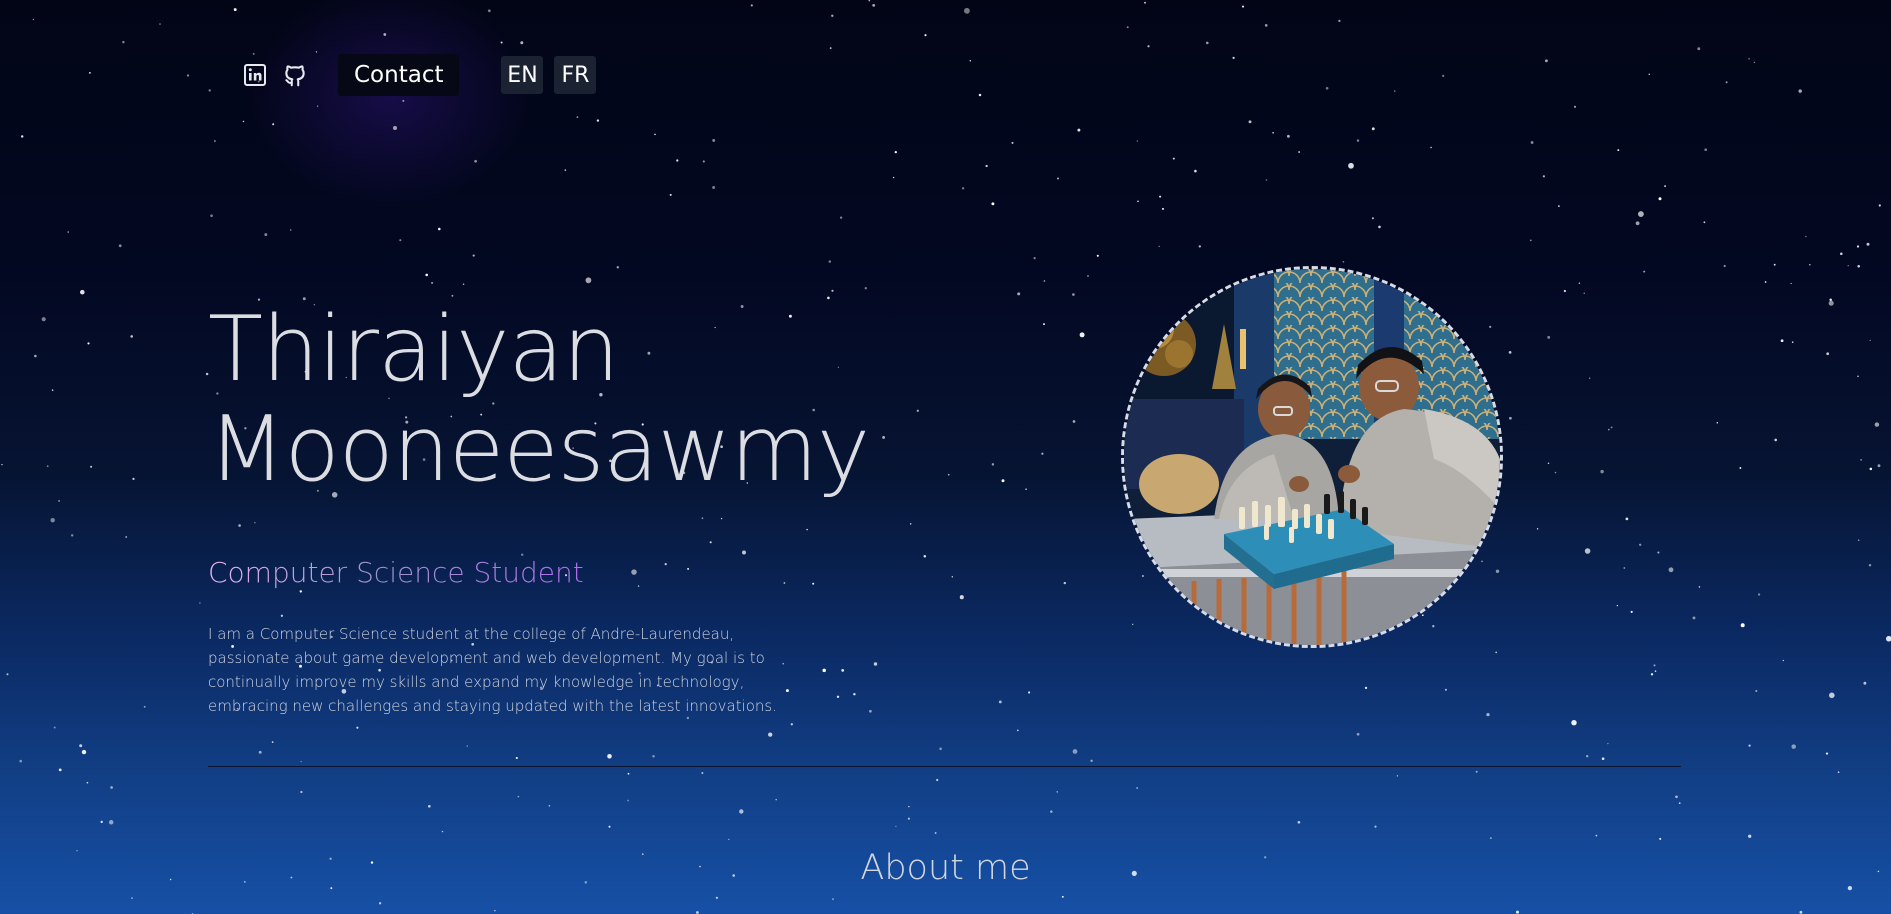  I want to click on language-en-button: EN, so click(522, 75).